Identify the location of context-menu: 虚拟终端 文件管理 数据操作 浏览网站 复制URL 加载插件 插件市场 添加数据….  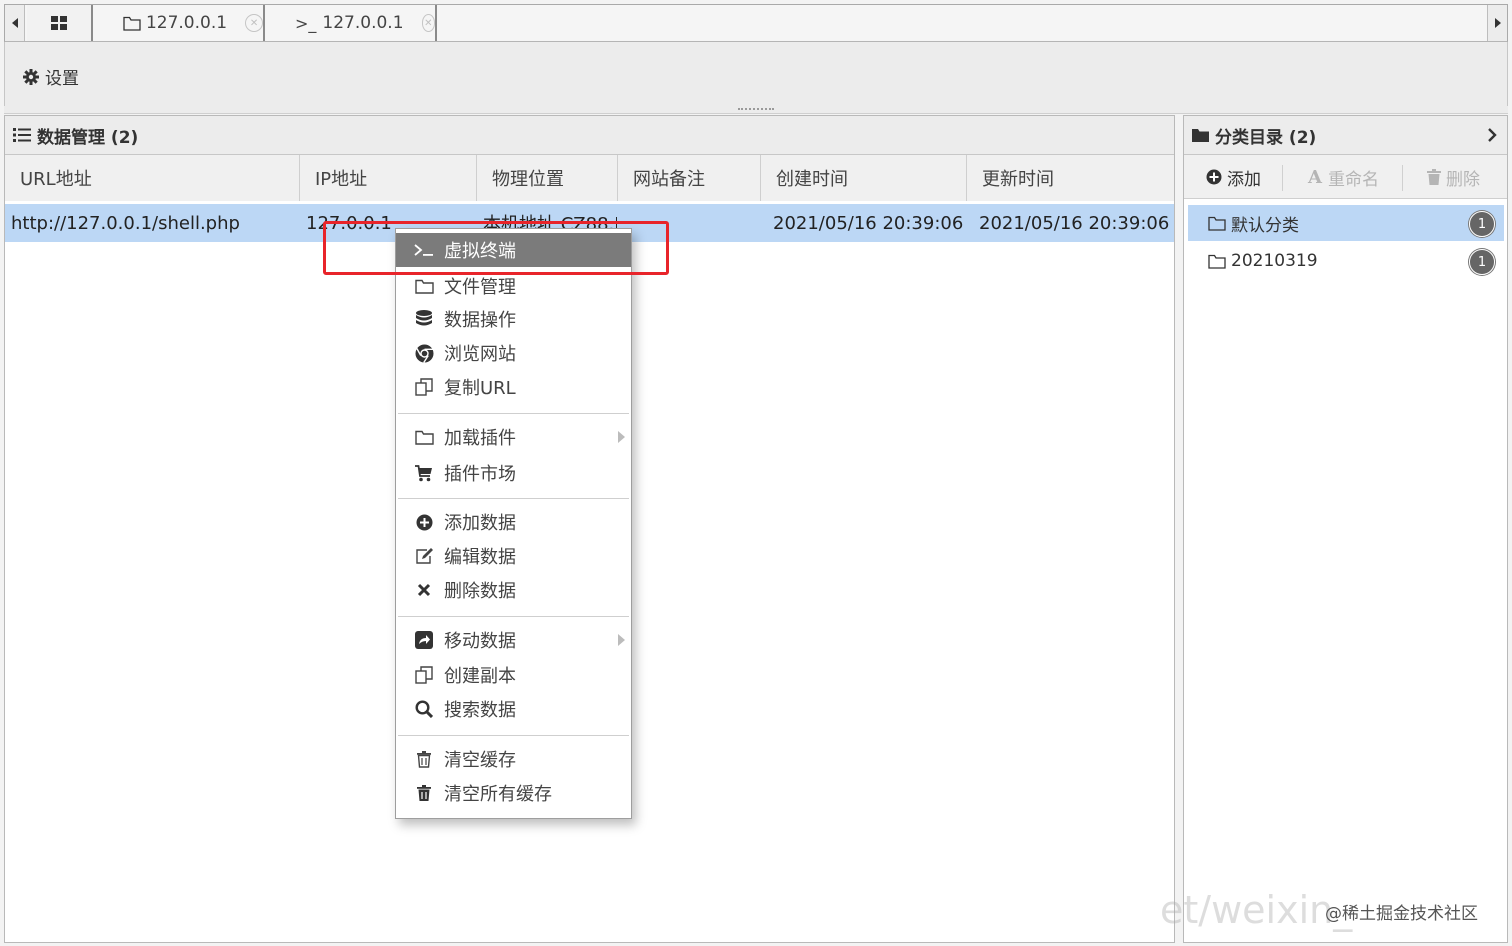
(513, 523).